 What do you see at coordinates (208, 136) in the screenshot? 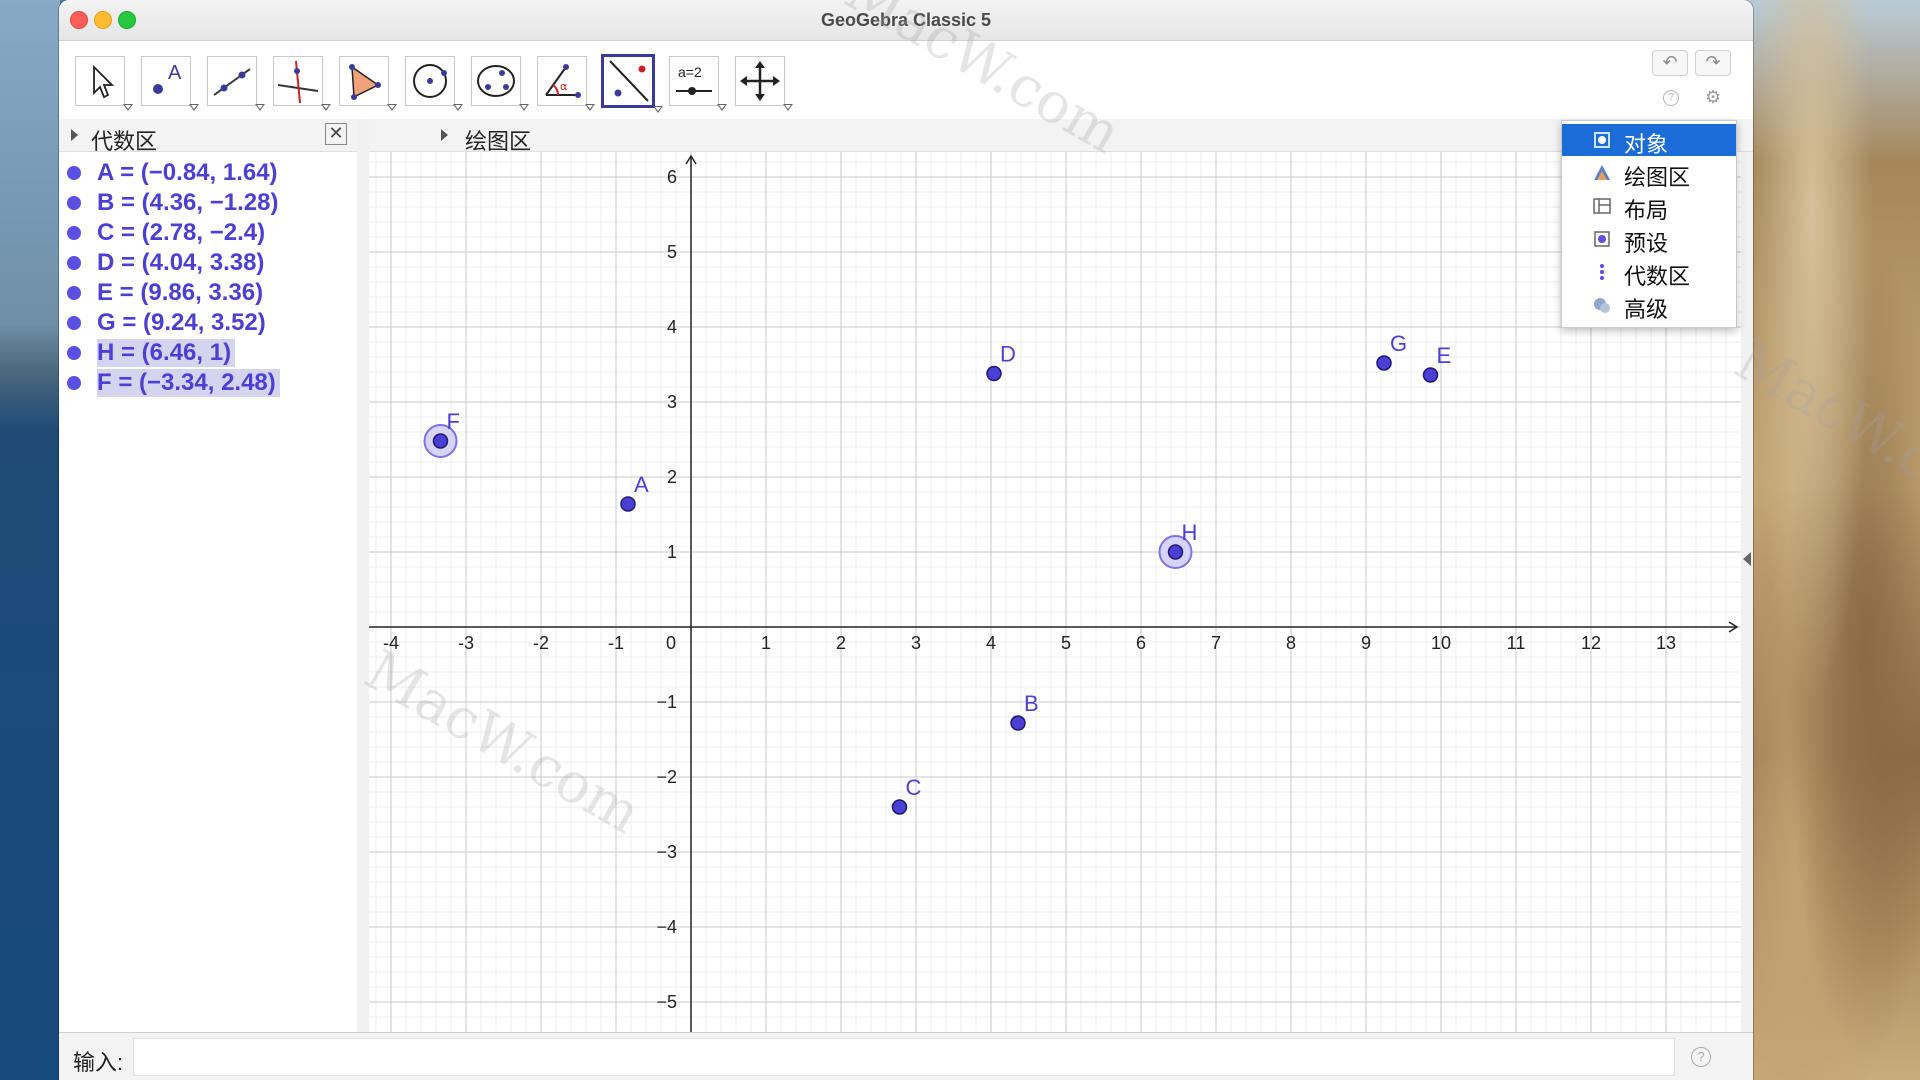
I see `algebra-view-header: 代数区 ✕` at bounding box center [208, 136].